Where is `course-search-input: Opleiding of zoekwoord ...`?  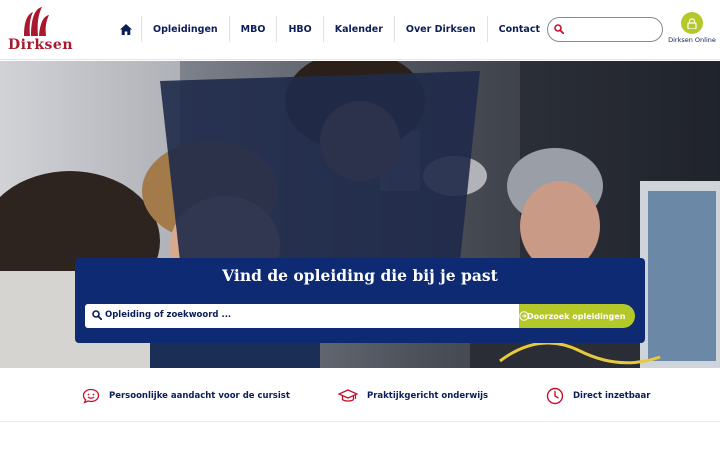
course-search-input: Opleiding of zoekwoord ... is located at coordinates (307, 316).